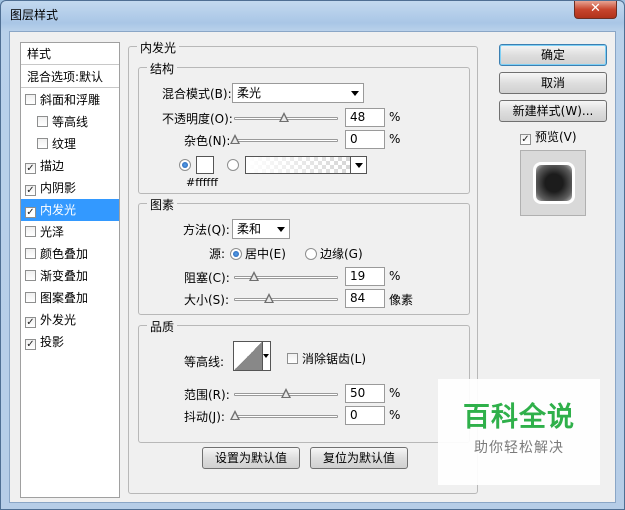 The height and width of the screenshot is (510, 625). What do you see at coordinates (52, 166) in the screenshot?
I see `style-item-label: 描边` at bounding box center [52, 166].